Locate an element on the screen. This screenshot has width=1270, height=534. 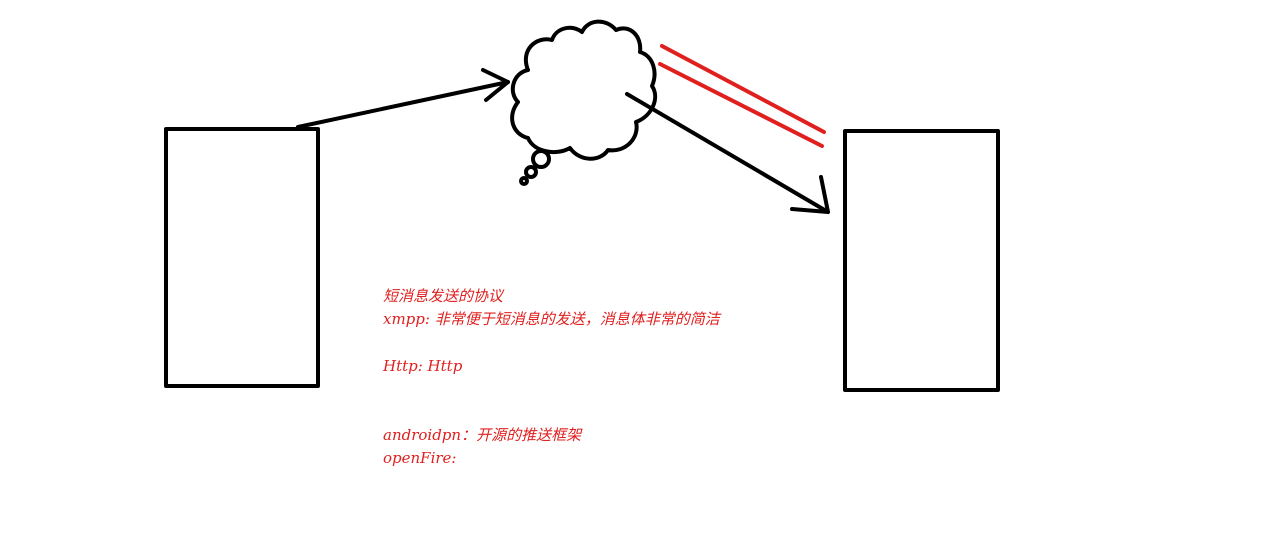
right-box is located at coordinates (921, 260).